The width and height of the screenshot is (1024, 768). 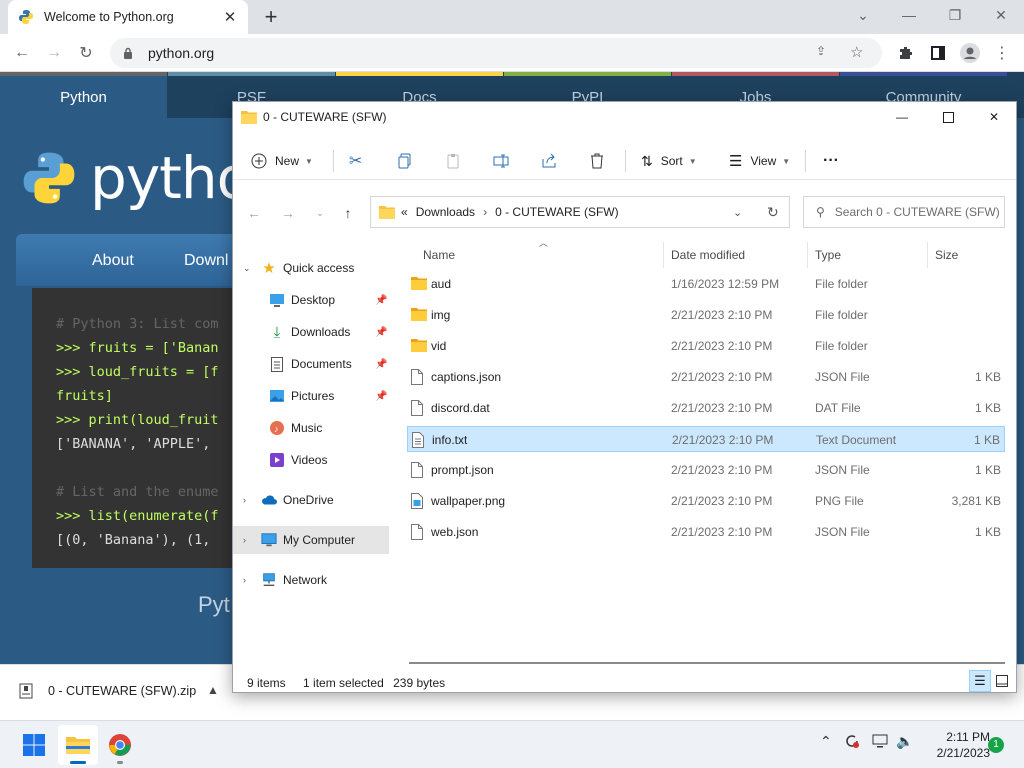 What do you see at coordinates (22, 53) in the screenshot?
I see `back-button: ←` at bounding box center [22, 53].